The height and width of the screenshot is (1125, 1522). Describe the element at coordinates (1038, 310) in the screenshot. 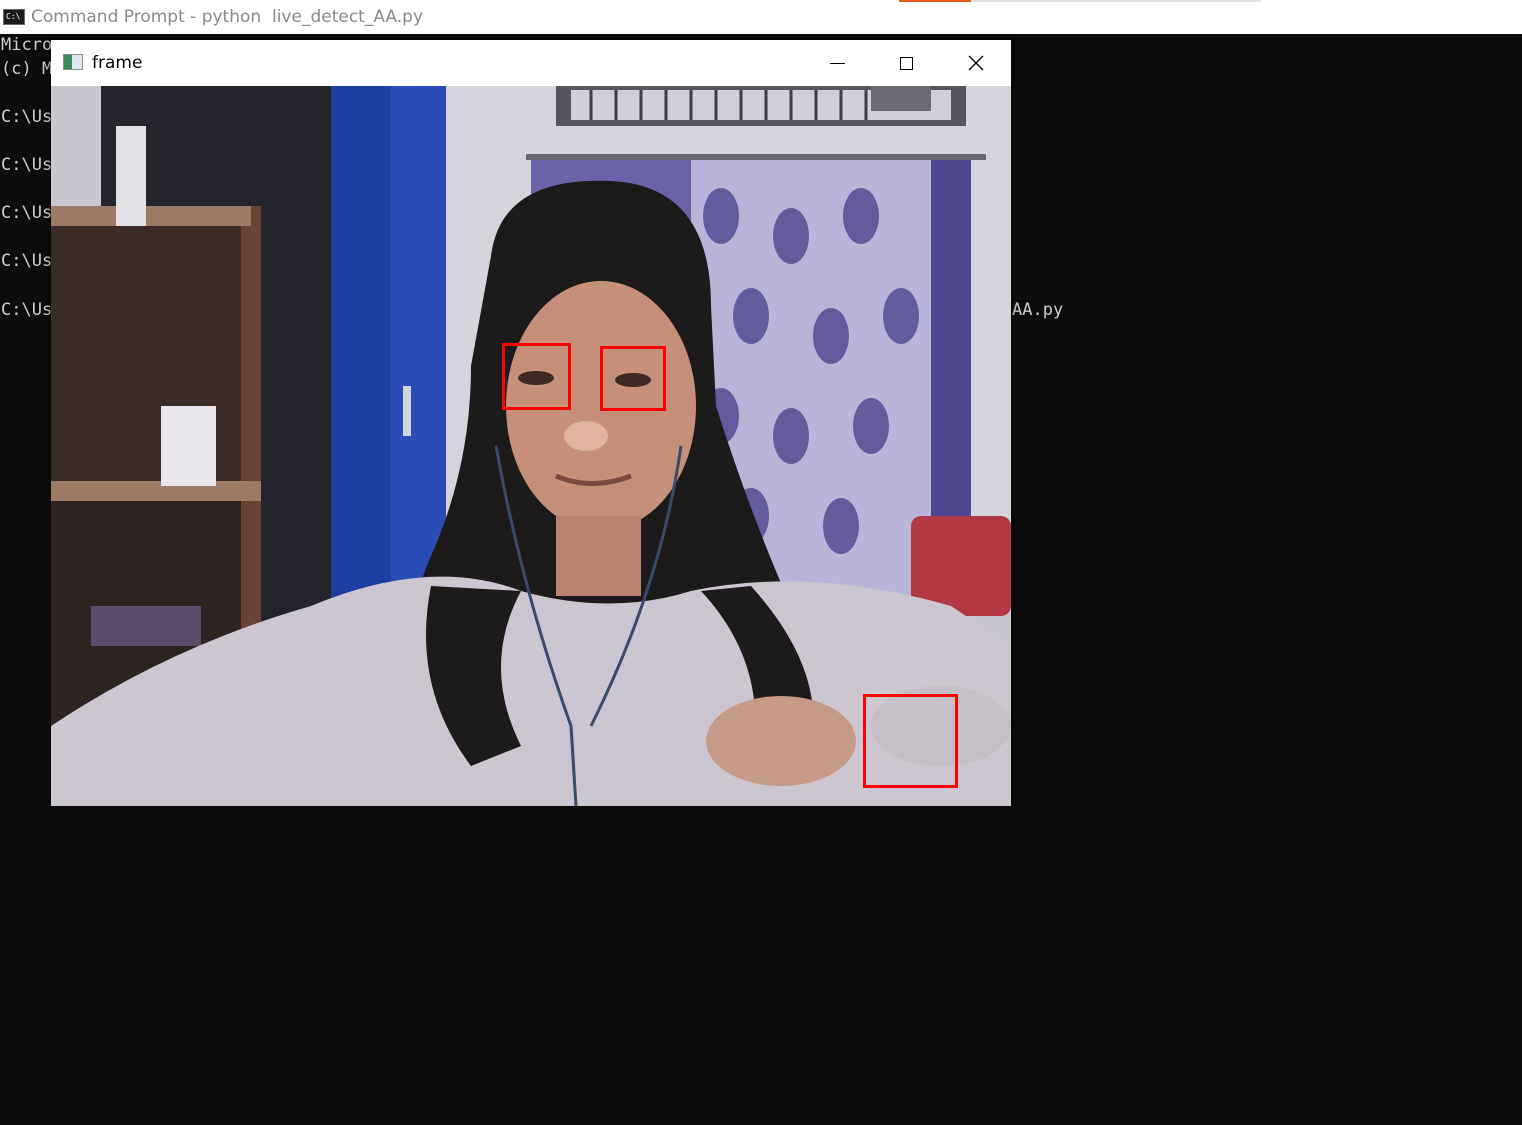

I see `console-line-tail: AA.py` at that location.